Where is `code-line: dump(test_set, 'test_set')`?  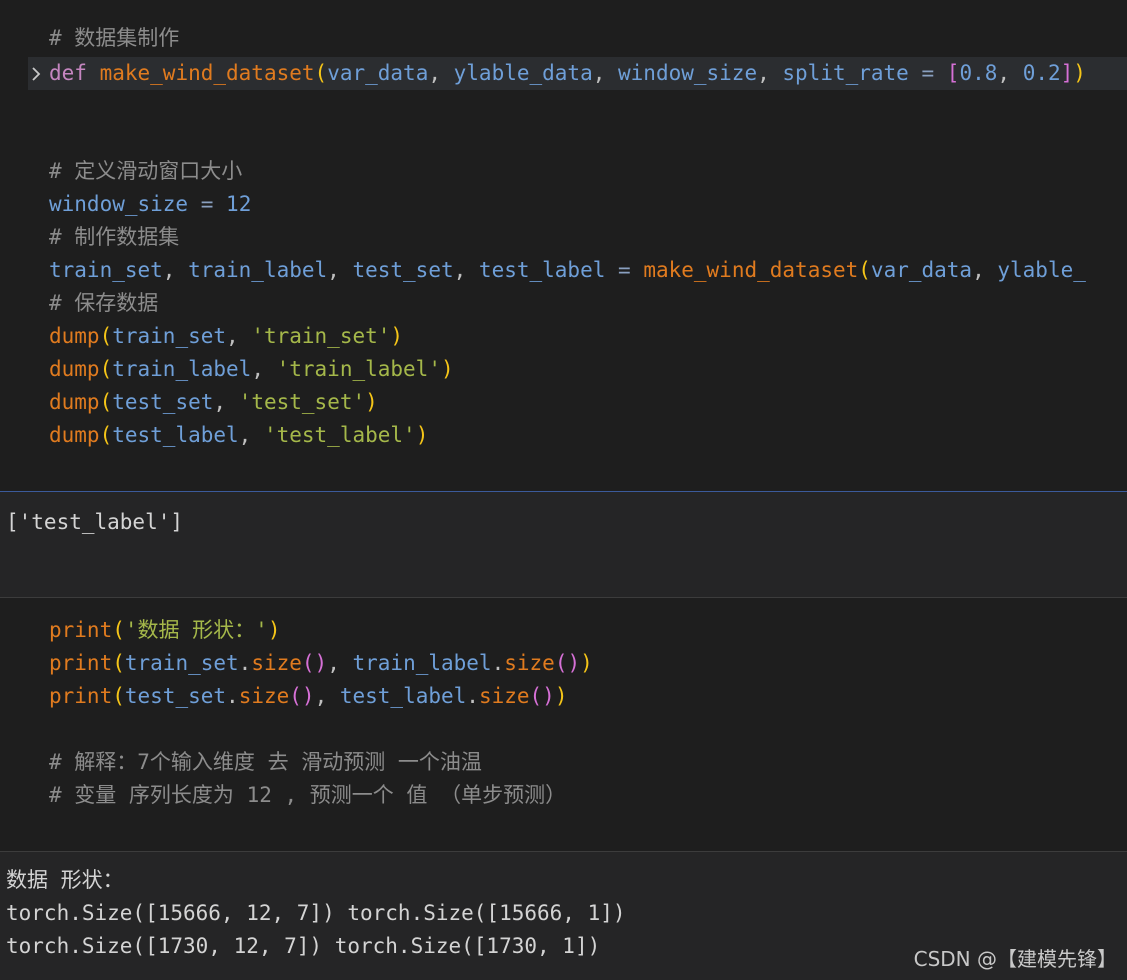
code-line: dump(test_set, 'test_set') is located at coordinates (213, 402).